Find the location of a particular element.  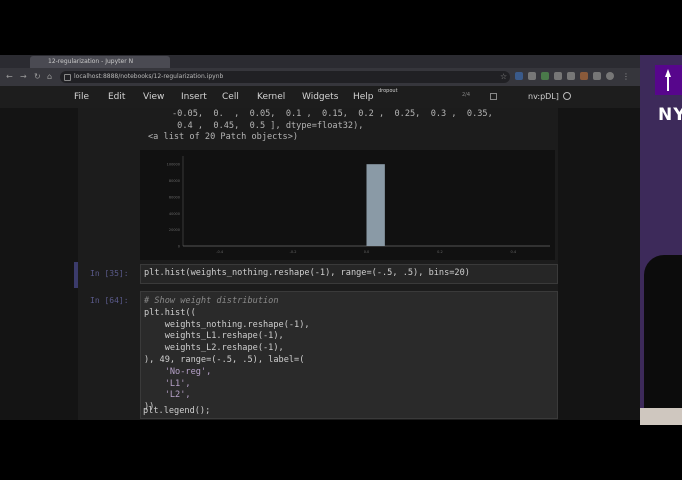

y-tick-label: 0 is located at coordinates (179, 247).